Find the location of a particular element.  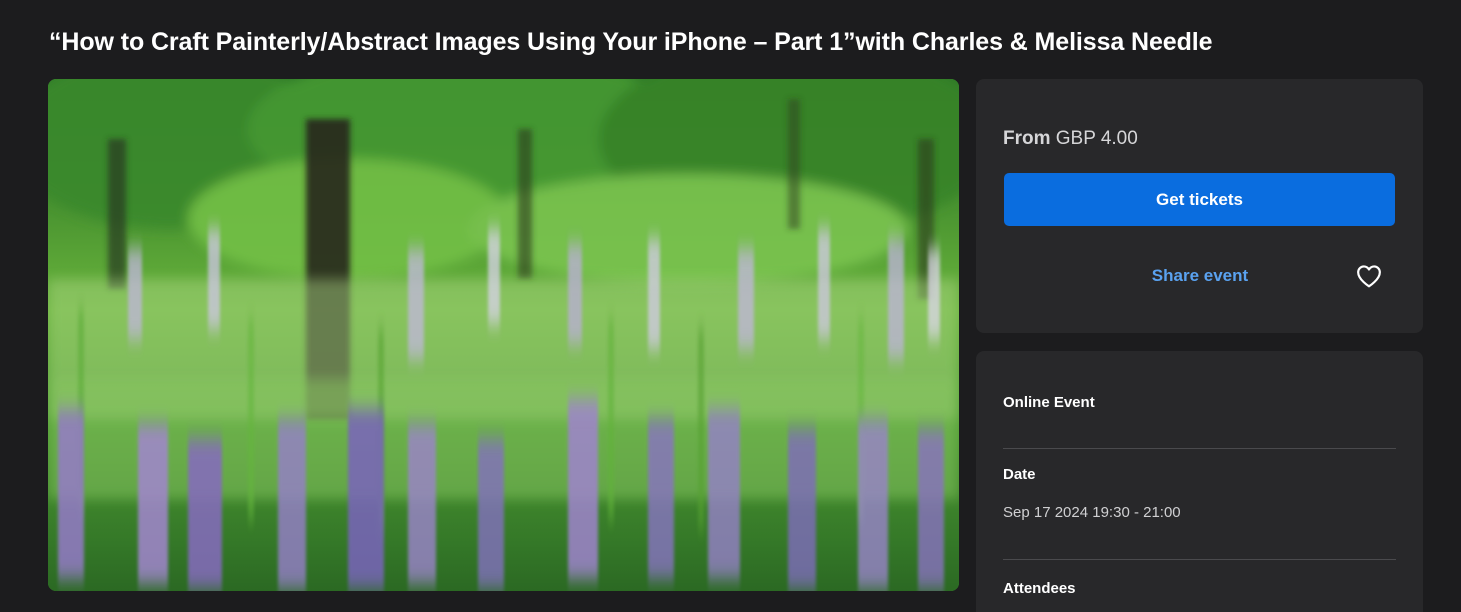

heart-icon is located at coordinates (1369, 276).